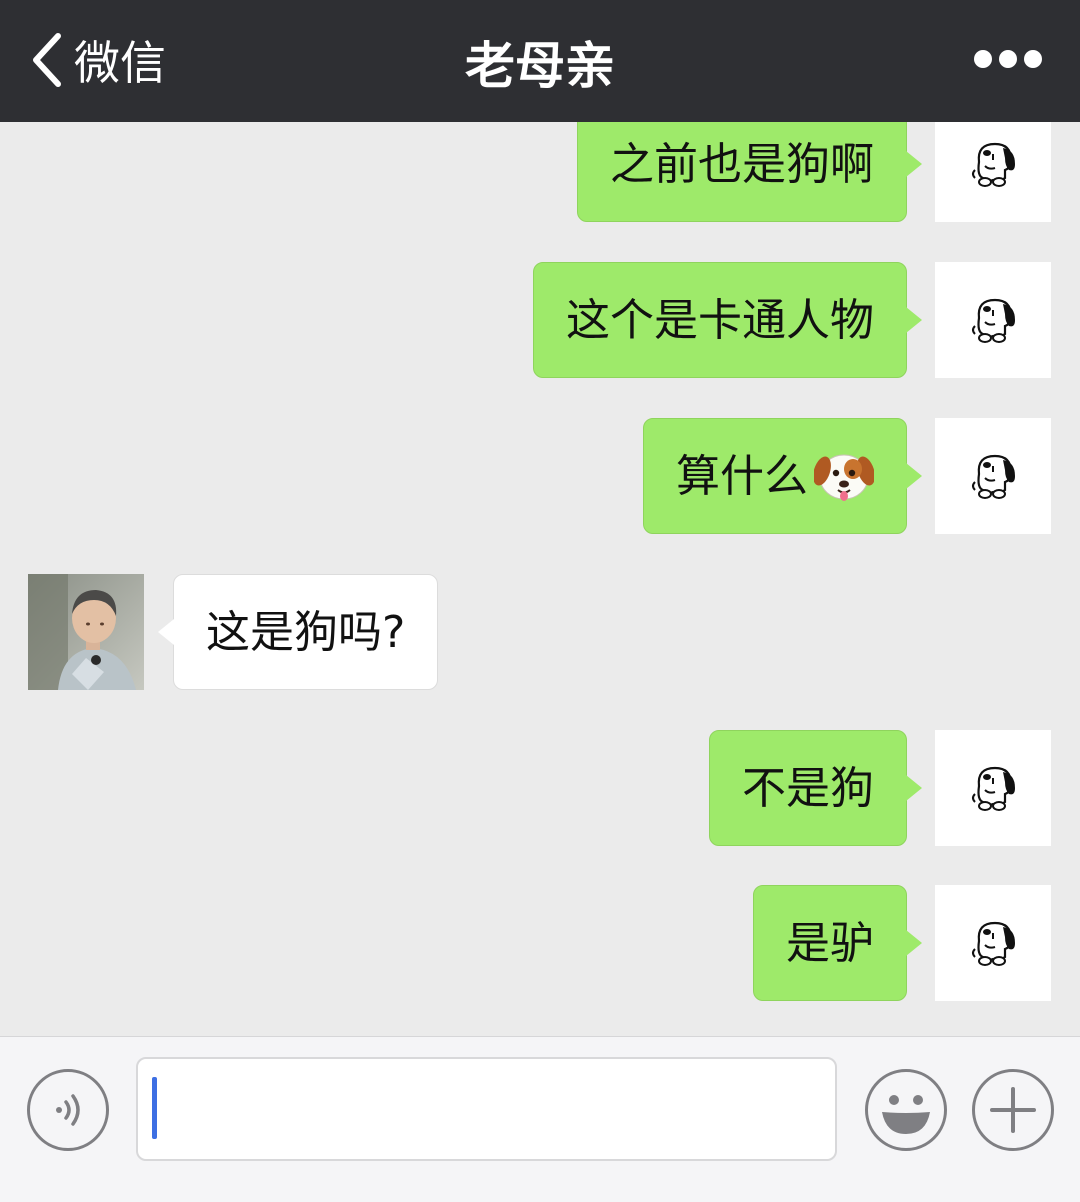 The height and width of the screenshot is (1202, 1080). I want to click on message-text: 是驴, so click(830, 943).